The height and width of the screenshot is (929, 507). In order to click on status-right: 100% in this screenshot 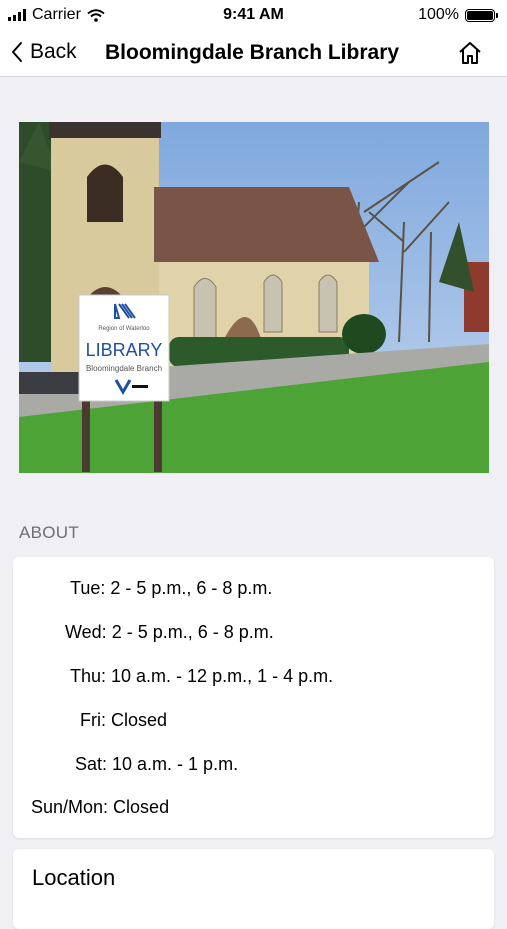, I will do `click(458, 15)`.